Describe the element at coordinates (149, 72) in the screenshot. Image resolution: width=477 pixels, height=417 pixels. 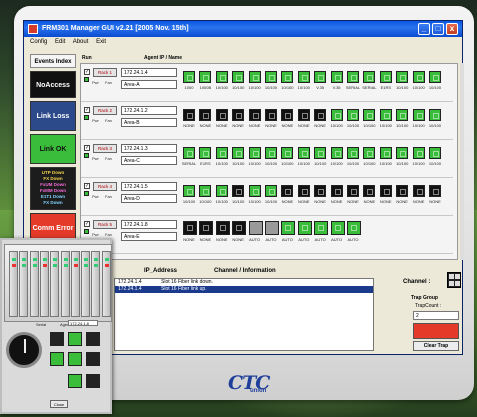
I see `agent-ip-field: 172.24.1.4` at that location.